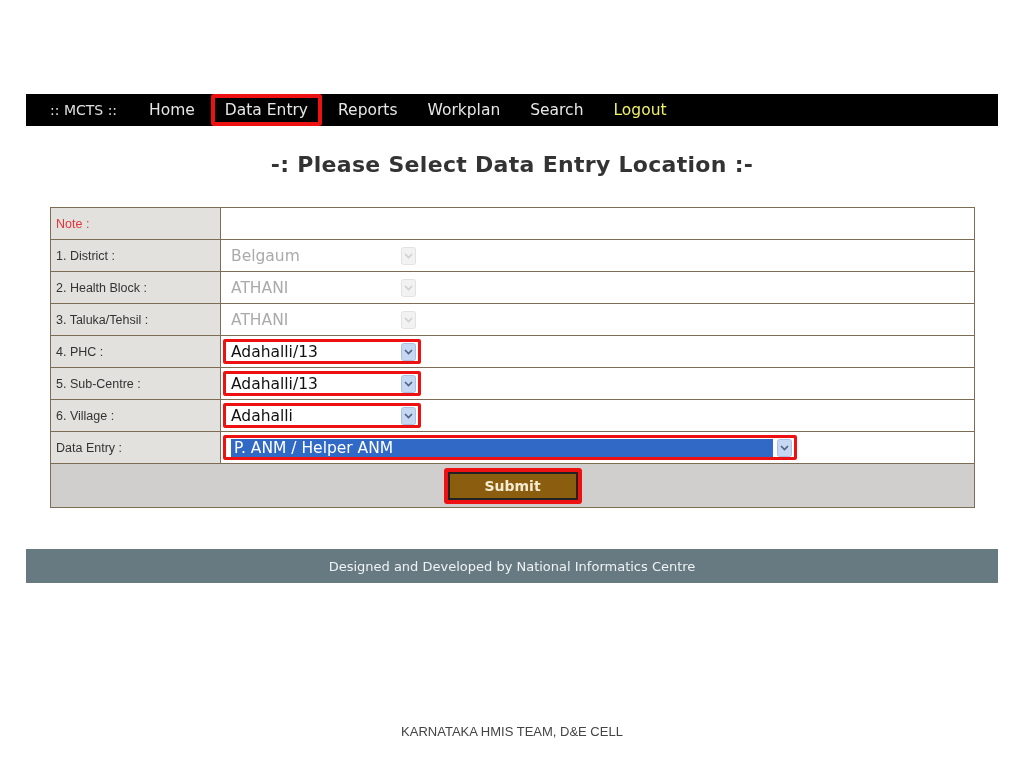 The image size is (1024, 768). What do you see at coordinates (136, 415) in the screenshot?
I see `field-label: 6. Village :` at bounding box center [136, 415].